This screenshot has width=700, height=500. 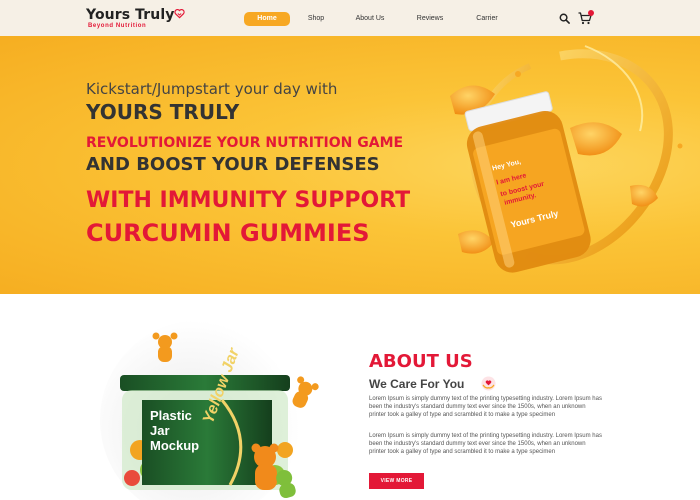 What do you see at coordinates (179, 13) in the screenshot?
I see `heart-logo-icon` at bounding box center [179, 13].